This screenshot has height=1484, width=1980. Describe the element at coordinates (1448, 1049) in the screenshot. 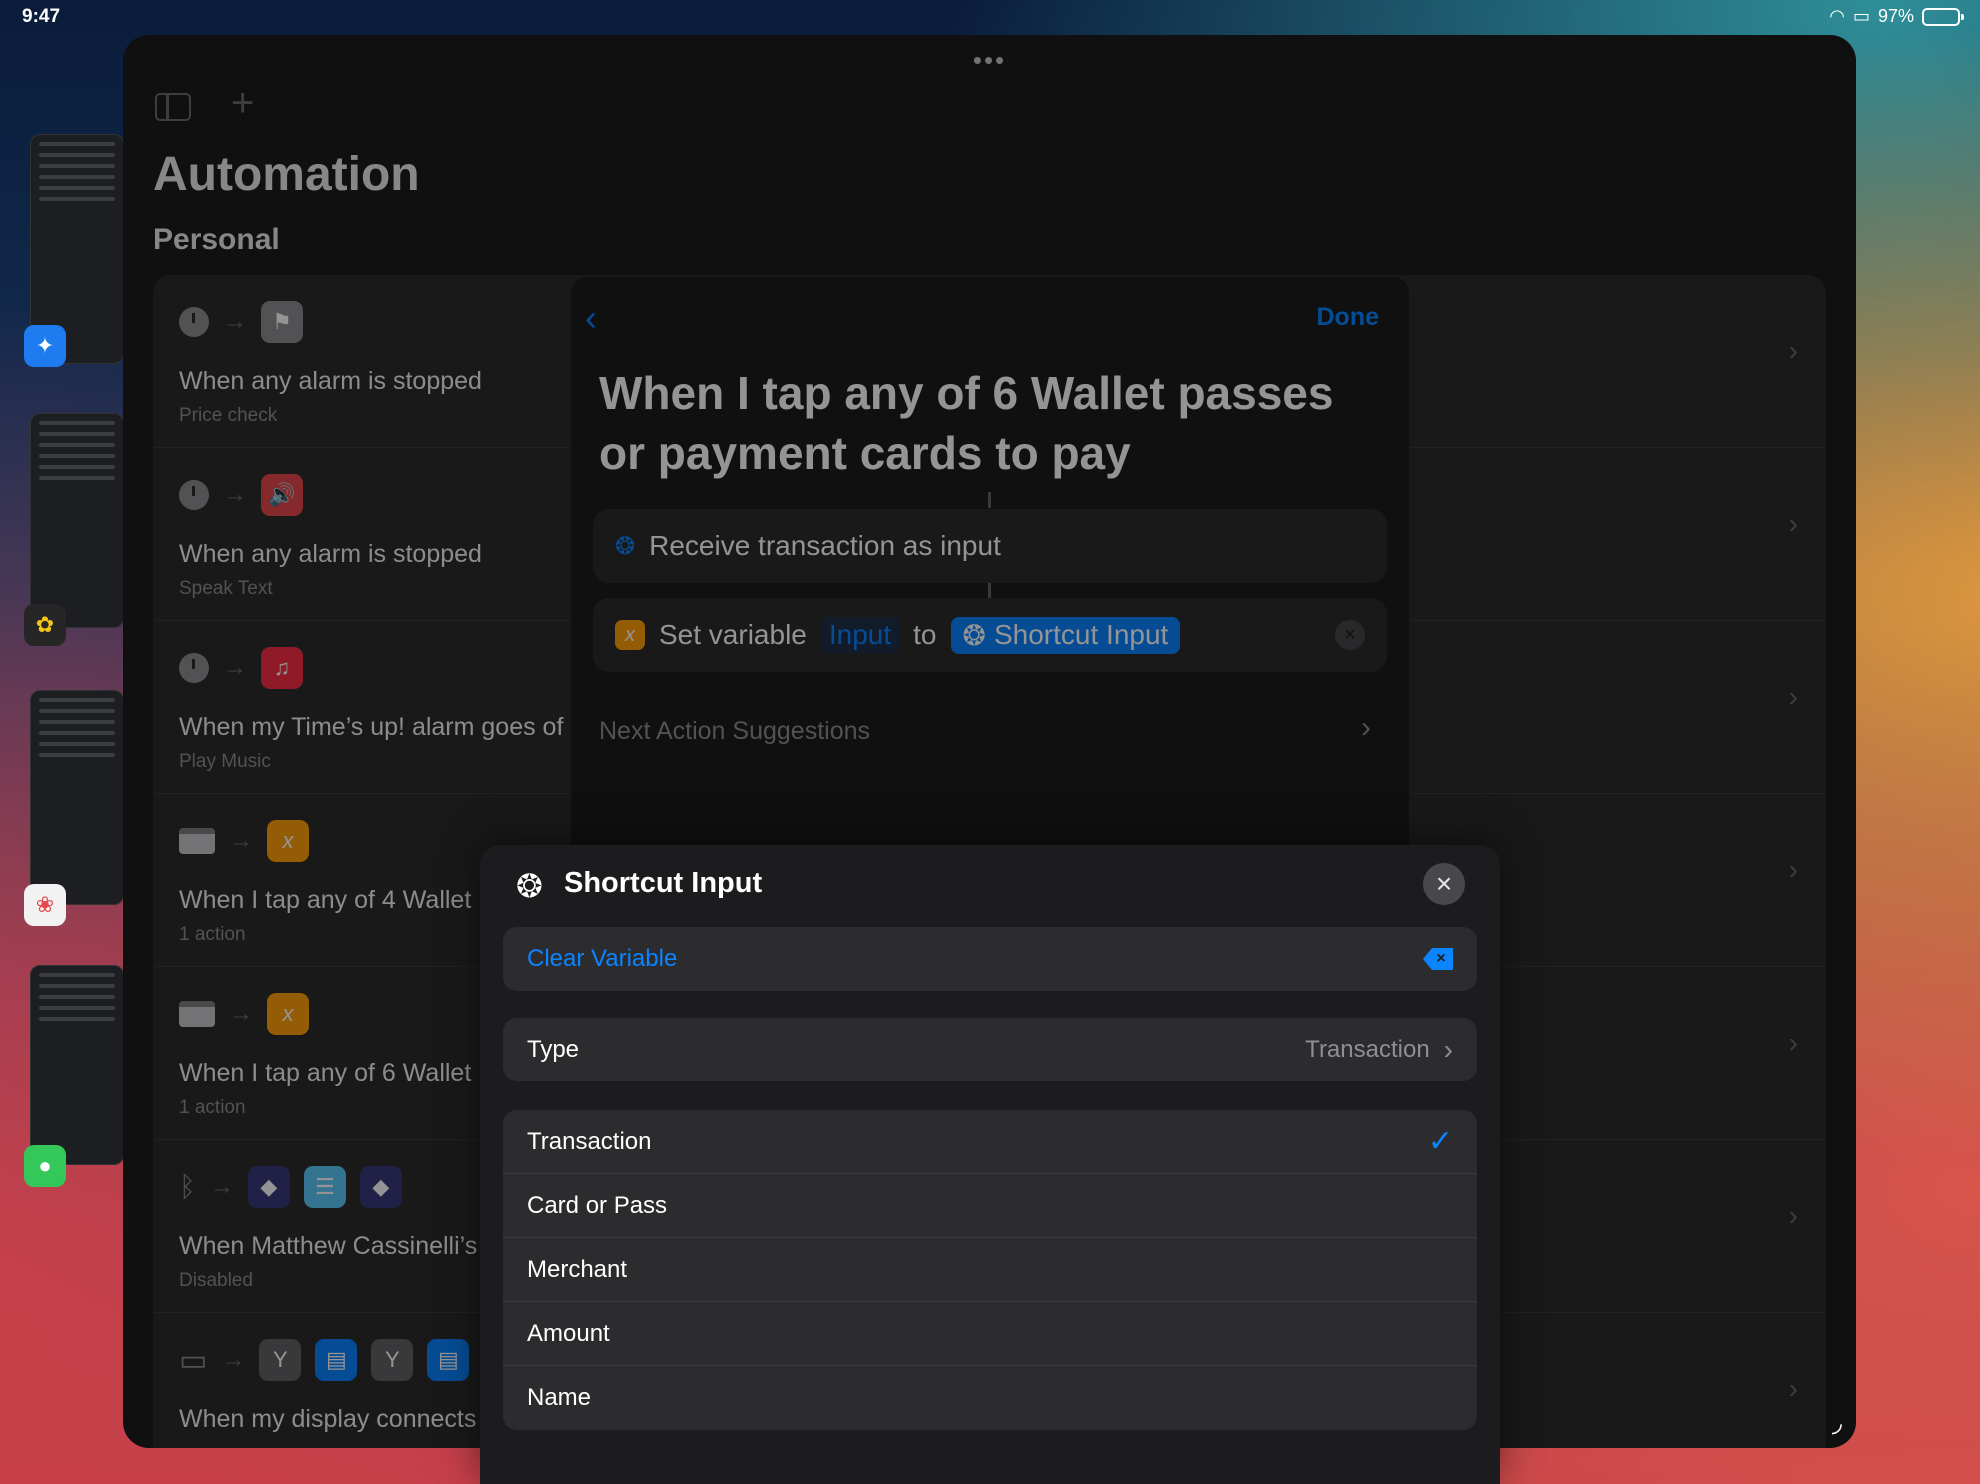

I see `chevron-right-icon: ›` at that location.